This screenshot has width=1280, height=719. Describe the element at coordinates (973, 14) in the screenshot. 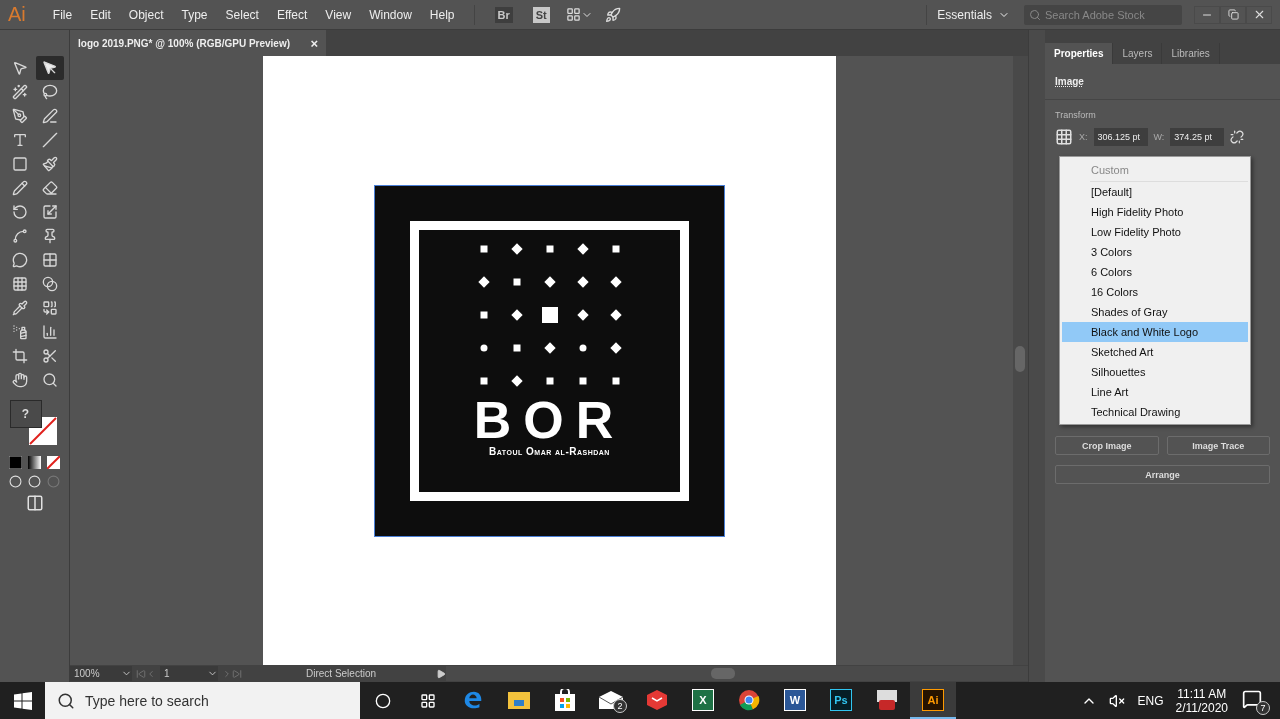

I see `workspace-switcher: Essentials` at that location.